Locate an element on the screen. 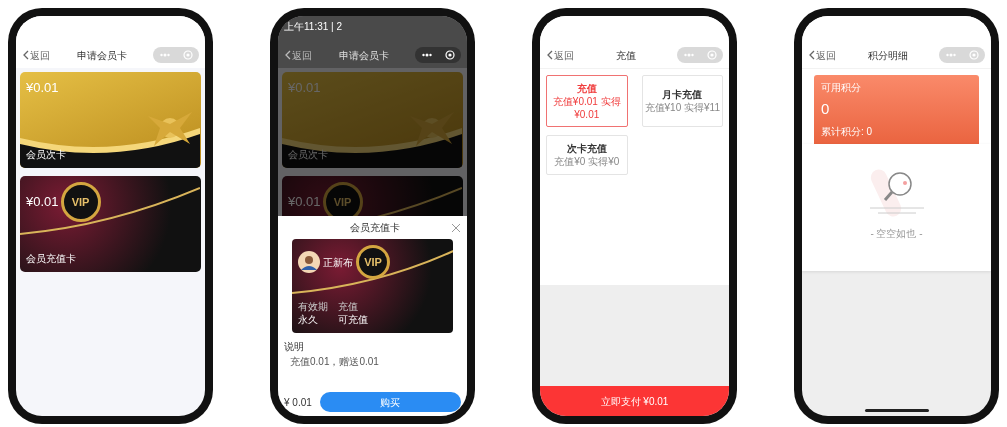 The width and height of the screenshot is (1007, 427). field-value: 永久 is located at coordinates (308, 320).